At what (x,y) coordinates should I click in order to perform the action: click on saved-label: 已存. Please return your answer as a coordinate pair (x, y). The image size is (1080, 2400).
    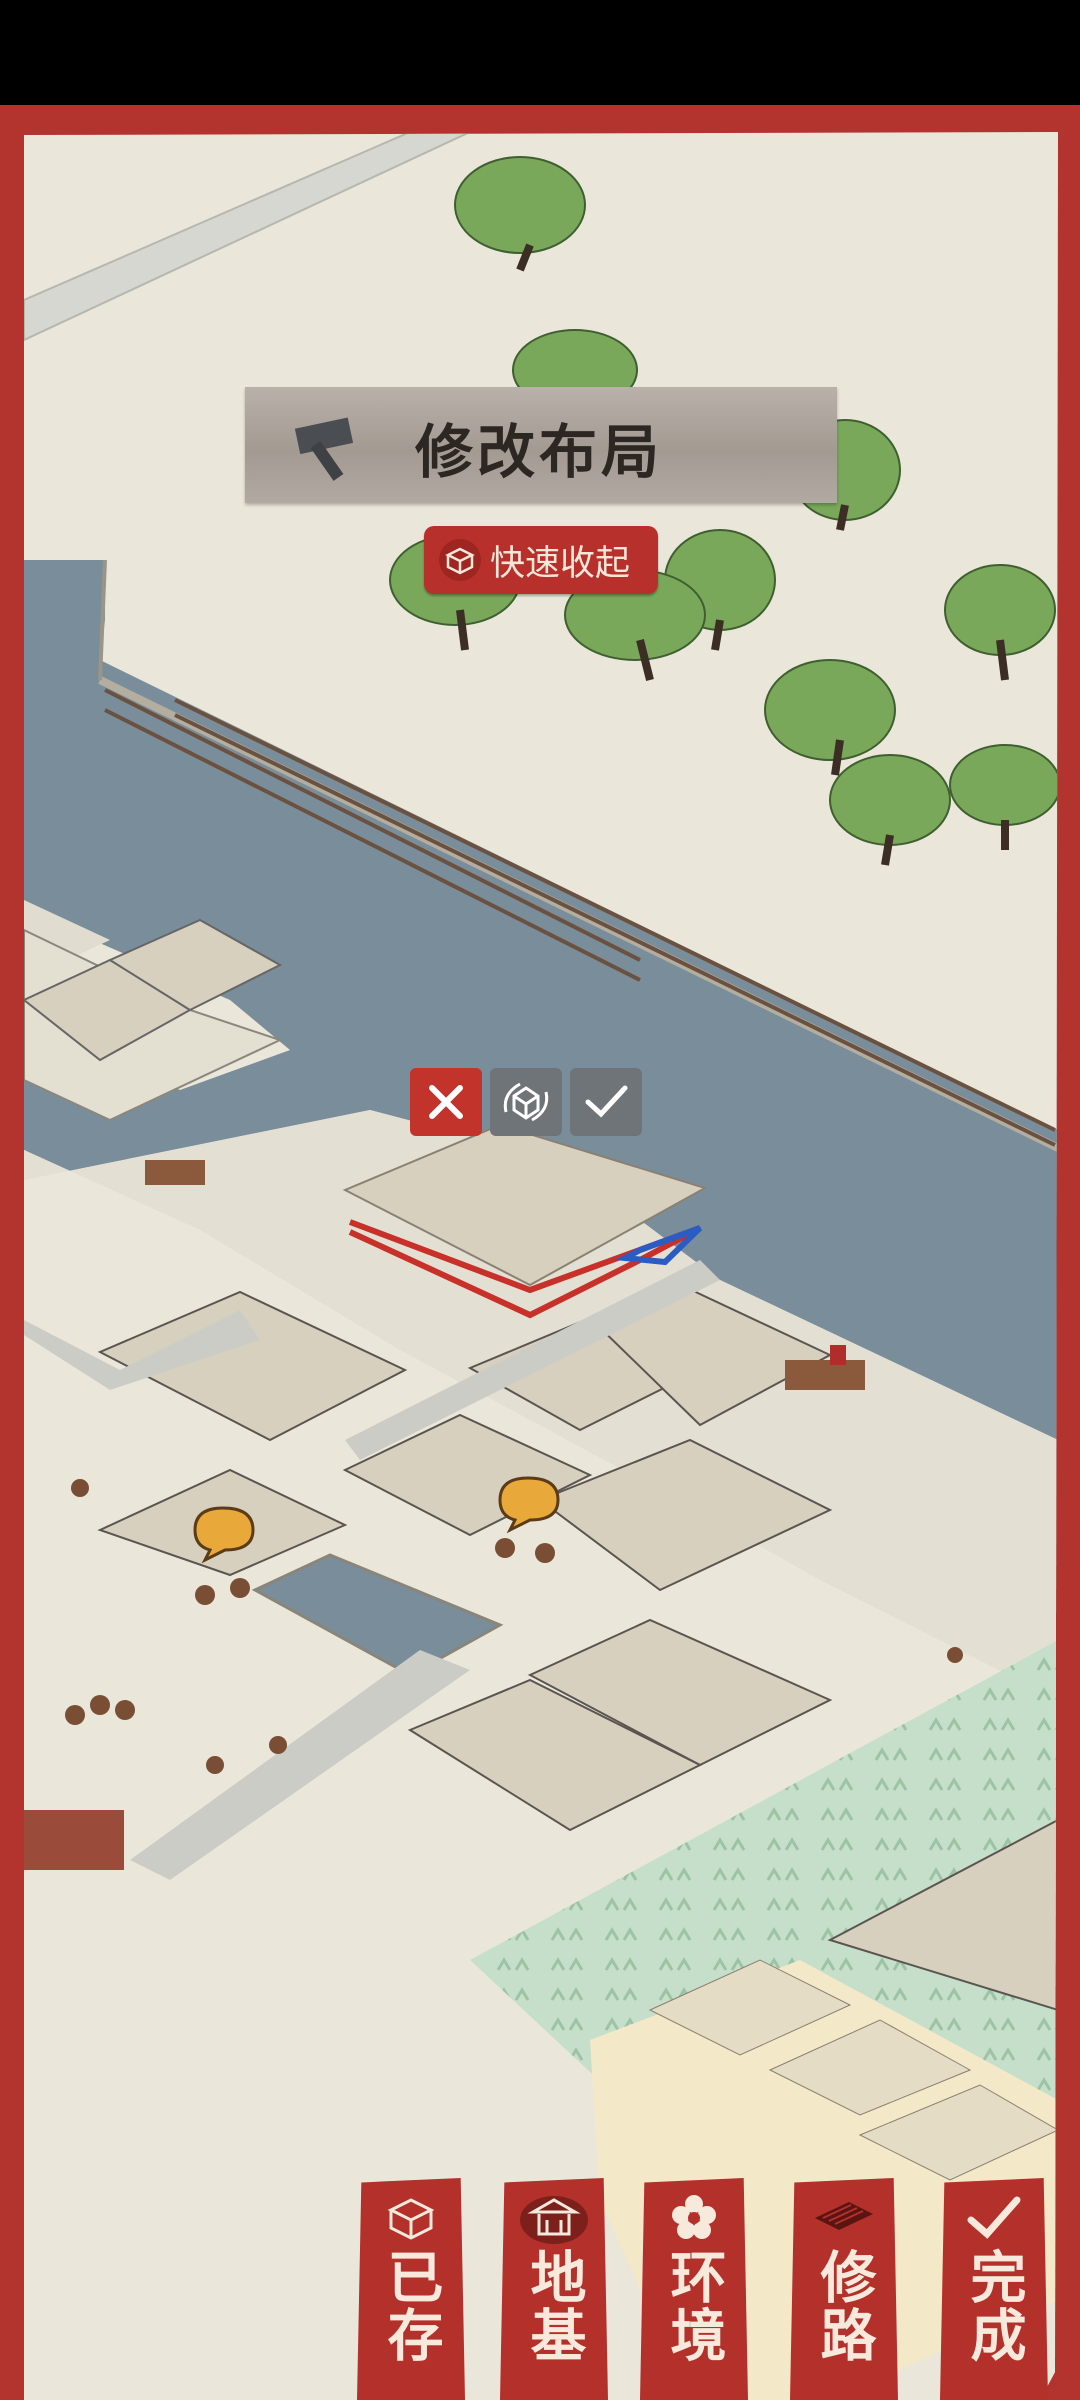
    Looking at the image, I should click on (411, 2306).